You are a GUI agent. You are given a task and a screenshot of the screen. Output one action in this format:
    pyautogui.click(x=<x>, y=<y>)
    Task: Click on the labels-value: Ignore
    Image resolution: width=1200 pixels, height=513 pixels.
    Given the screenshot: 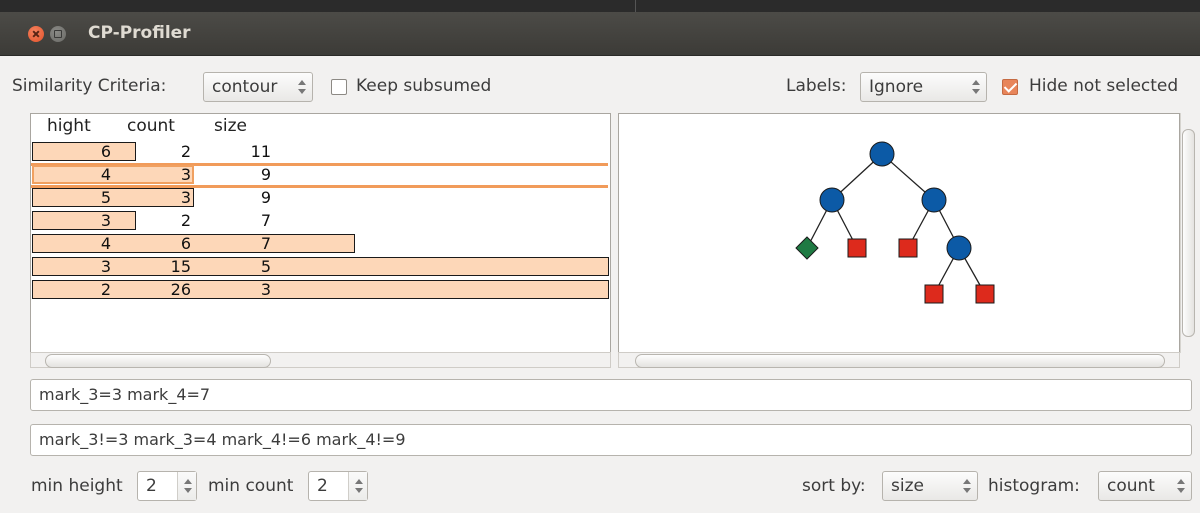 What is the action you would take?
    pyautogui.click(x=896, y=87)
    